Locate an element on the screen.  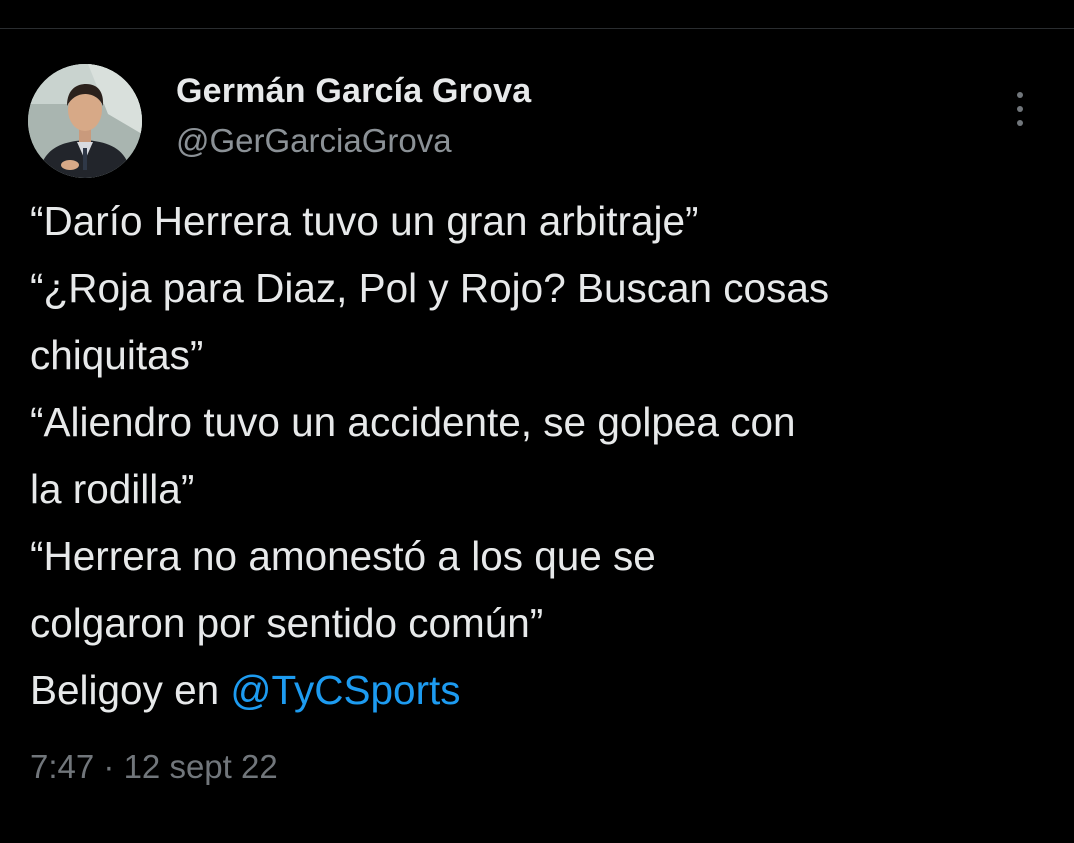
author-display-name: Germán García Grova is located at coordinates (353, 91).